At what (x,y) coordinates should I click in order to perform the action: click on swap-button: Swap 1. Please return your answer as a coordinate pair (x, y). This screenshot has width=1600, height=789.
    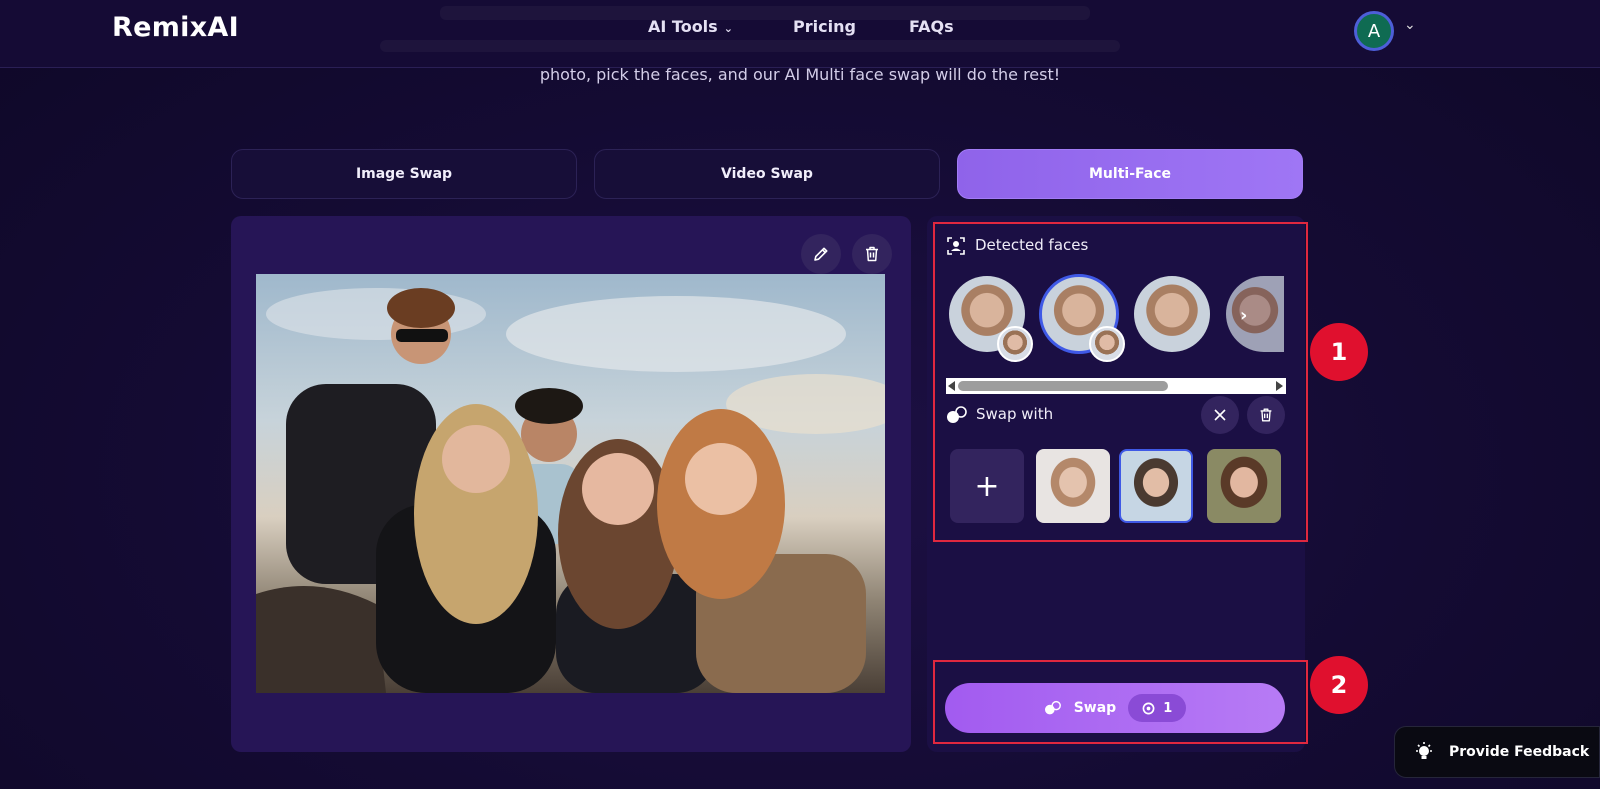
    Looking at the image, I should click on (1115, 708).